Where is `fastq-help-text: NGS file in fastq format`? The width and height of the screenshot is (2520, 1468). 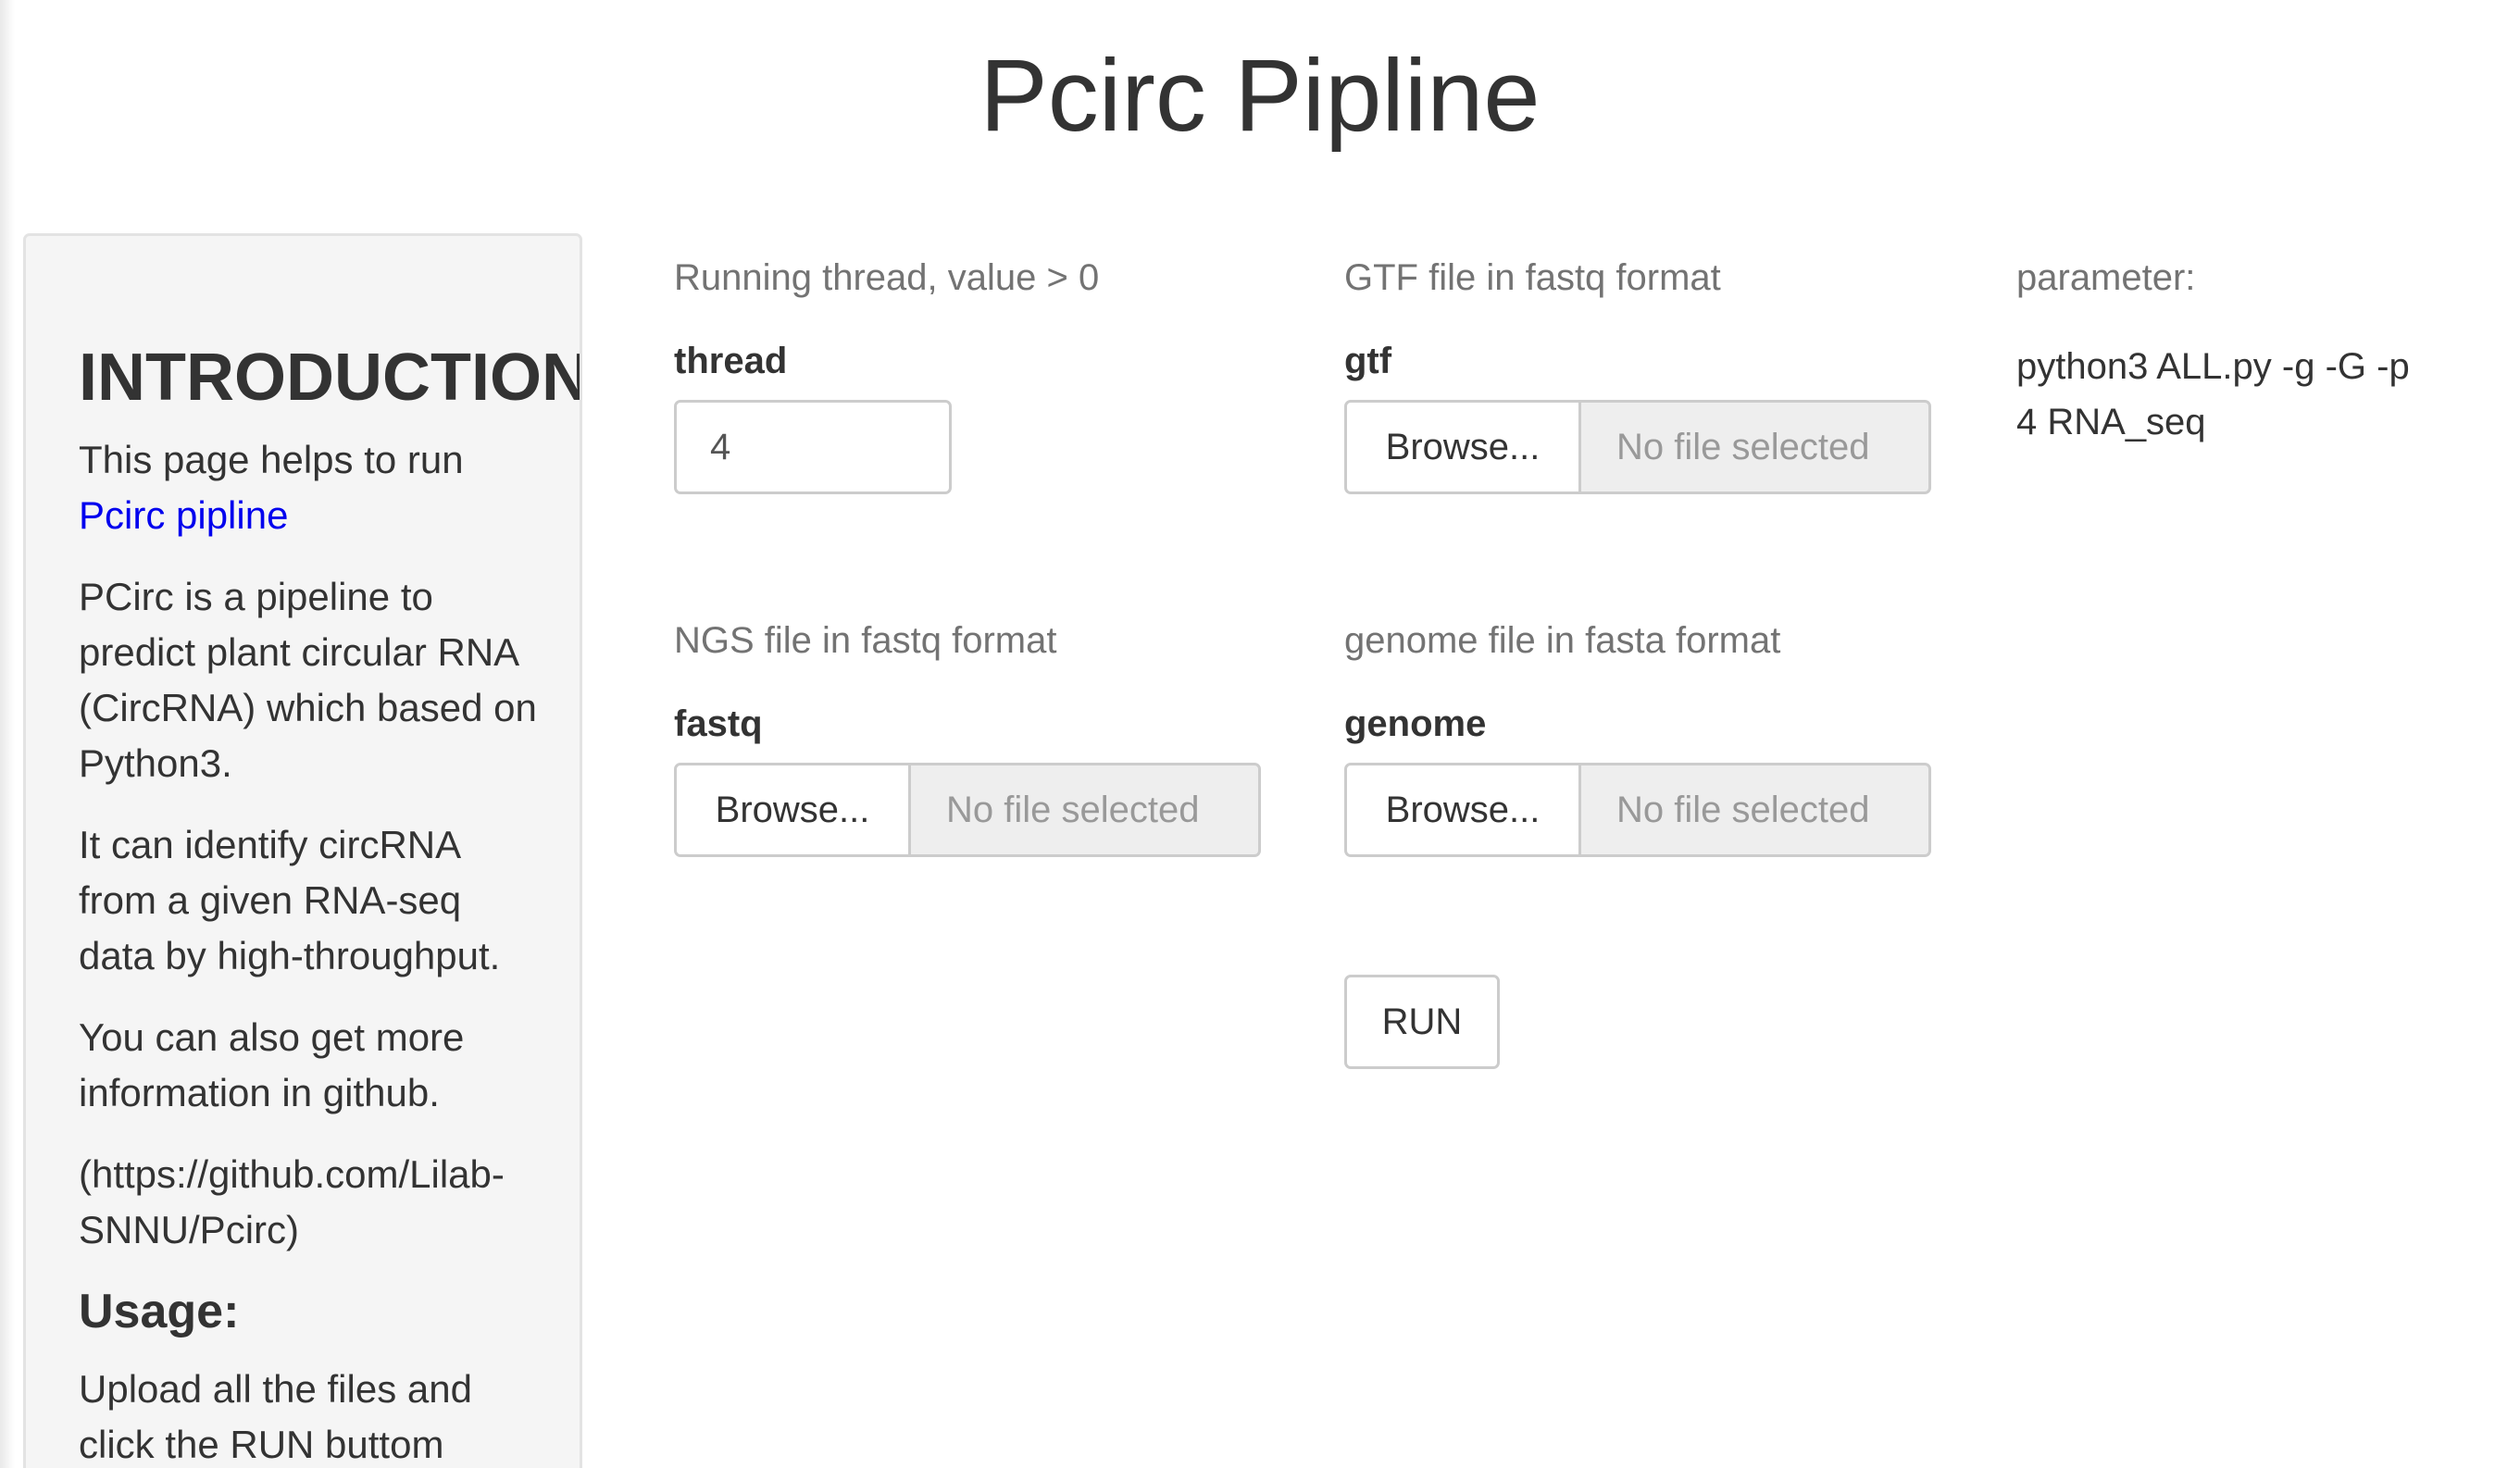 fastq-help-text: NGS file in fastq format is located at coordinates (865, 640).